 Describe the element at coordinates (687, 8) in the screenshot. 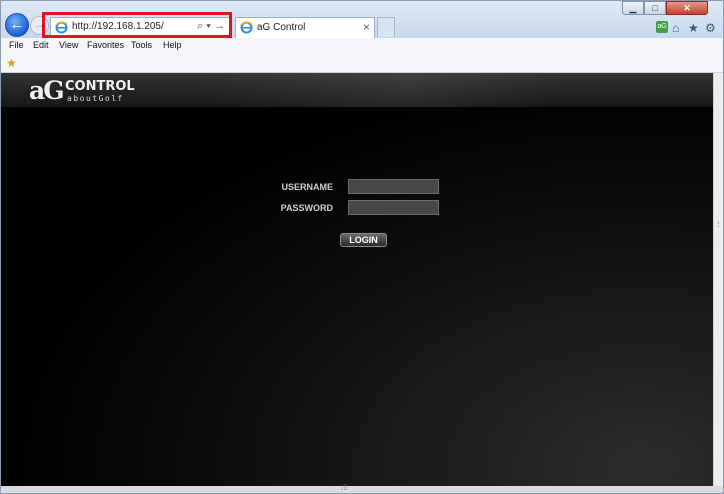

I see `close-window-button: ✕` at that location.